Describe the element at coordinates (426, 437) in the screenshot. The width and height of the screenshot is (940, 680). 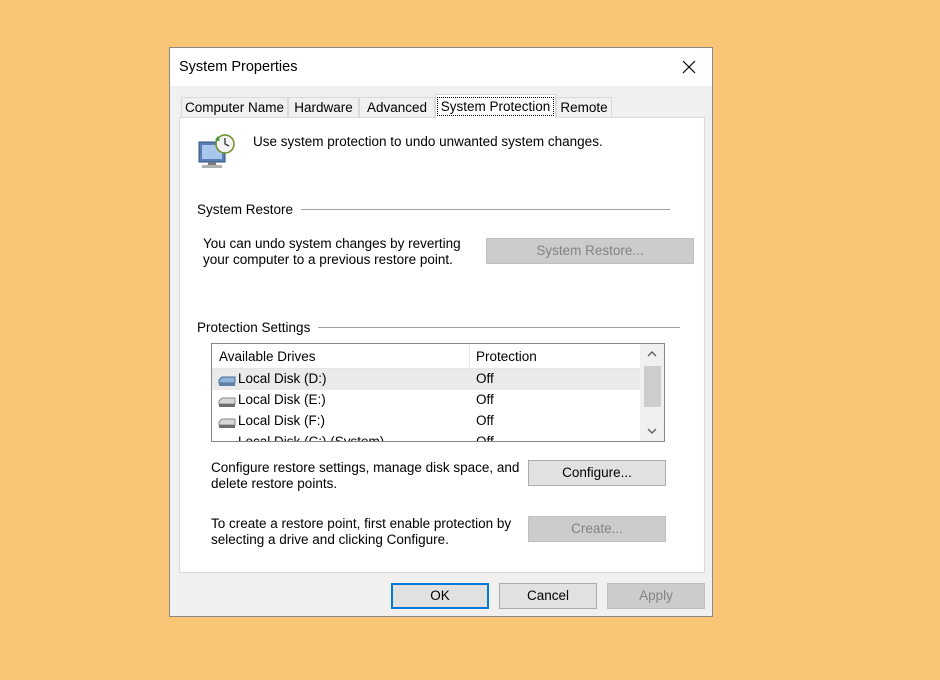
I see `drive-row-c: Local Disk (C:) (System) Off` at that location.